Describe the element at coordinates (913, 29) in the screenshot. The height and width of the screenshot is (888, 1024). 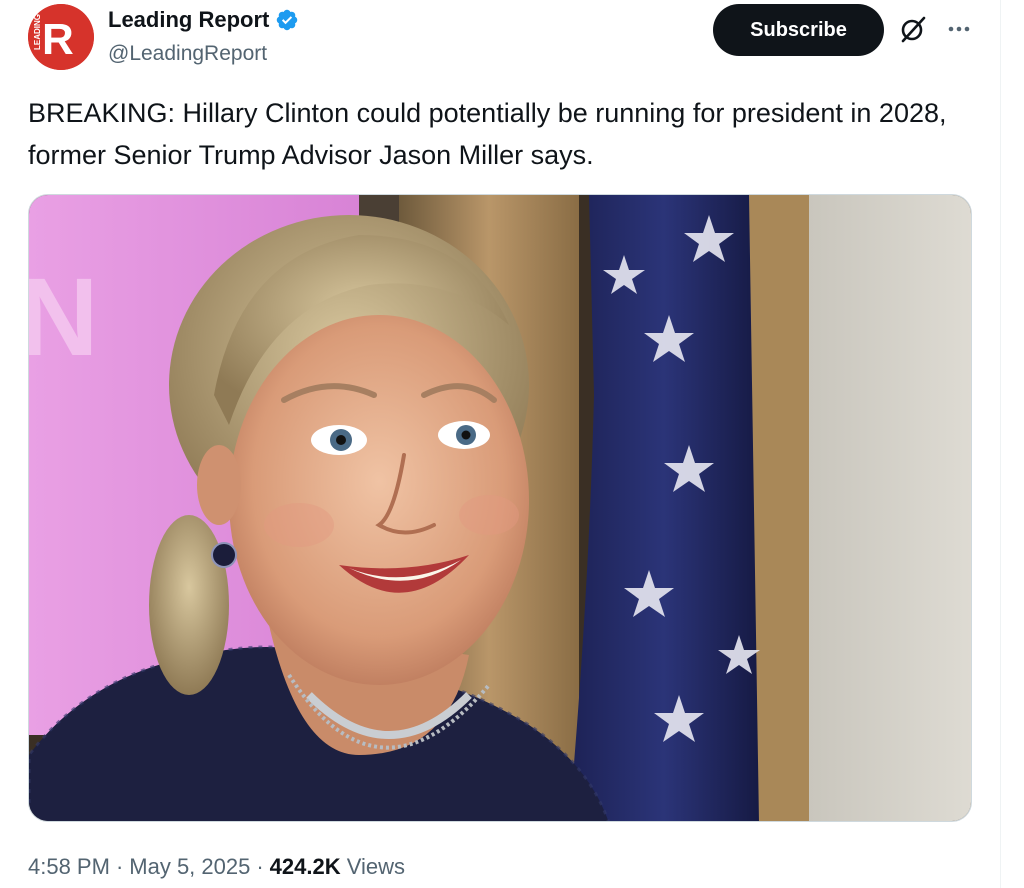
I see `grok-icon` at that location.